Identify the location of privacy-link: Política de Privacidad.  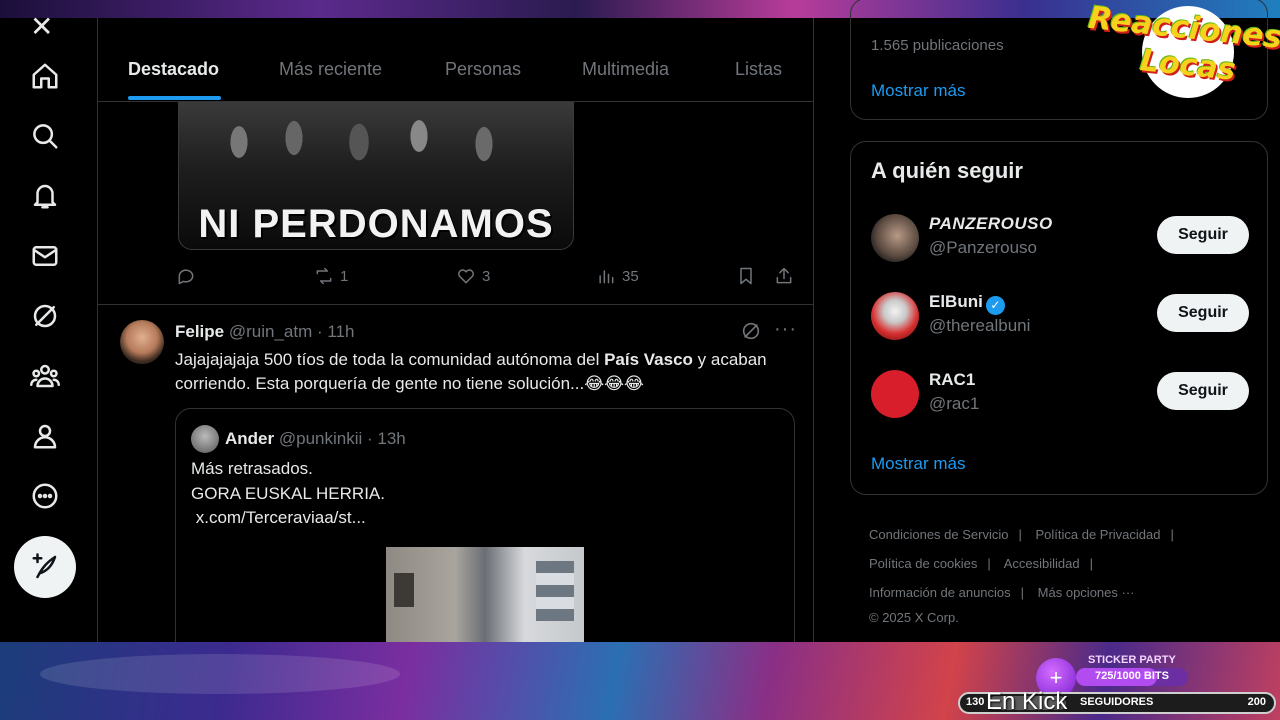
(1097, 534).